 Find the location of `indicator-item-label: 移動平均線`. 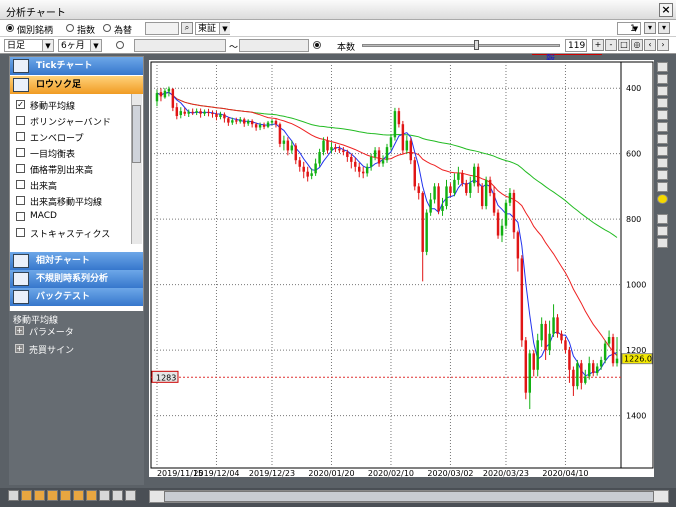

indicator-item-label: 移動平均線 is located at coordinates (52, 105).